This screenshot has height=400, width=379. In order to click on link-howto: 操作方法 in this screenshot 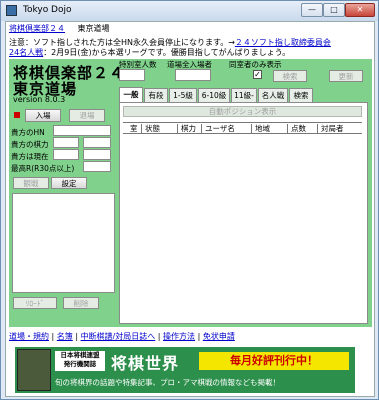, I will do `click(179, 336)`.